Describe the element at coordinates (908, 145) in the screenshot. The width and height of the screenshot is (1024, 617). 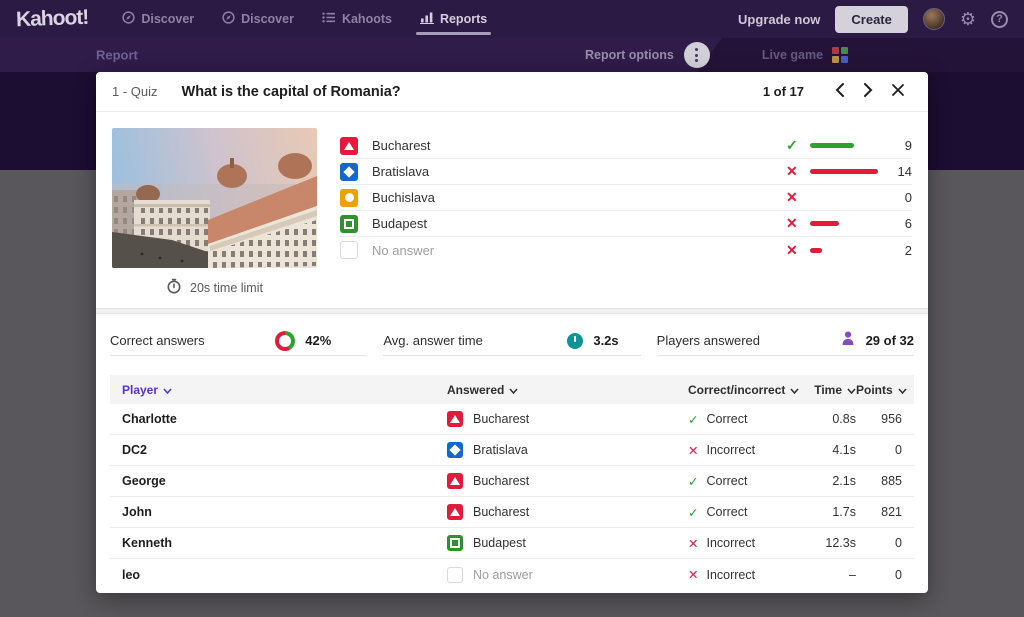
I see `answer-count: 9` at that location.